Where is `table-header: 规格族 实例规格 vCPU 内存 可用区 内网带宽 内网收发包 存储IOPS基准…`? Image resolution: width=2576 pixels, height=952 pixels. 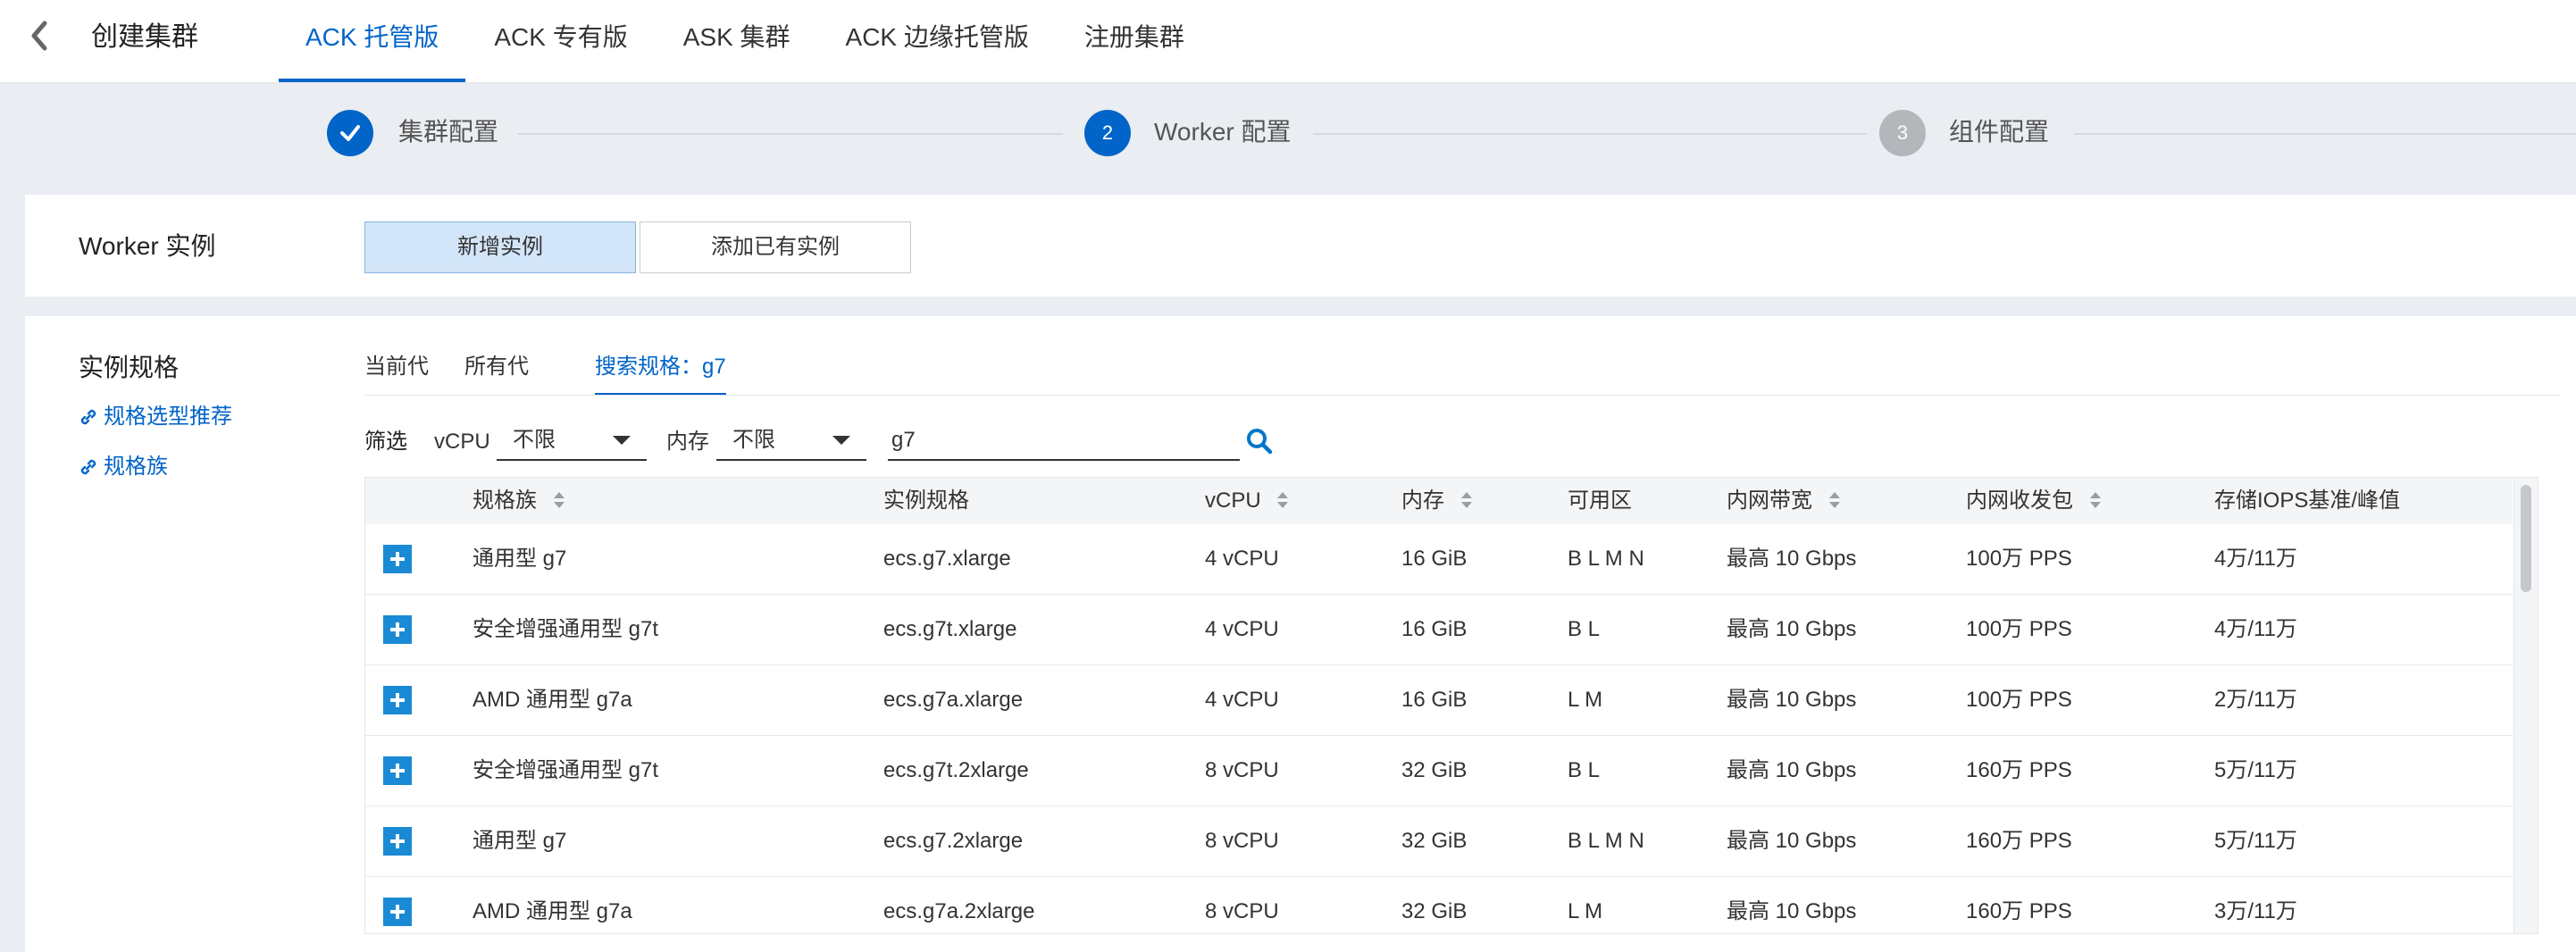
table-header: 规格族 实例规格 vCPU 内存 可用区 内网带宽 内网收发包 存储IOPS基准… is located at coordinates (1439, 501).